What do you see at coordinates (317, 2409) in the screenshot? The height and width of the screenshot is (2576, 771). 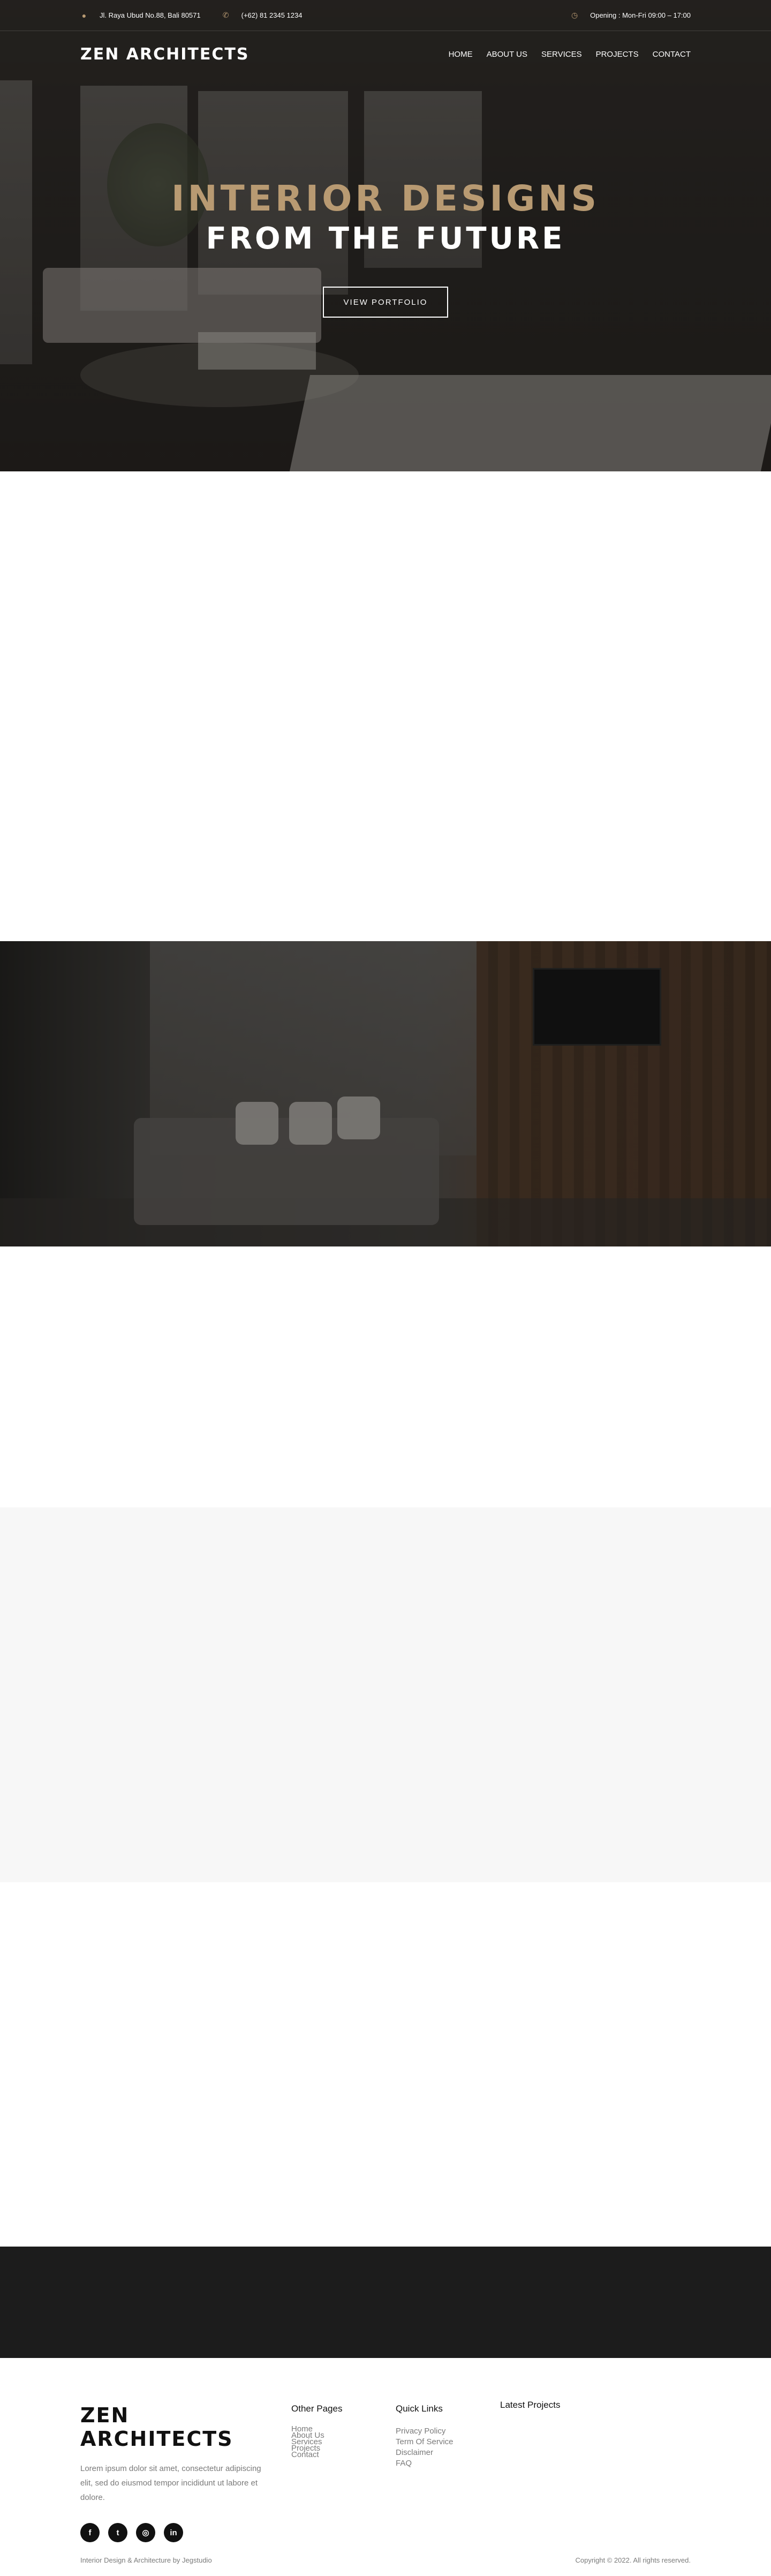 I see `other-pages-title: Other Pages` at bounding box center [317, 2409].